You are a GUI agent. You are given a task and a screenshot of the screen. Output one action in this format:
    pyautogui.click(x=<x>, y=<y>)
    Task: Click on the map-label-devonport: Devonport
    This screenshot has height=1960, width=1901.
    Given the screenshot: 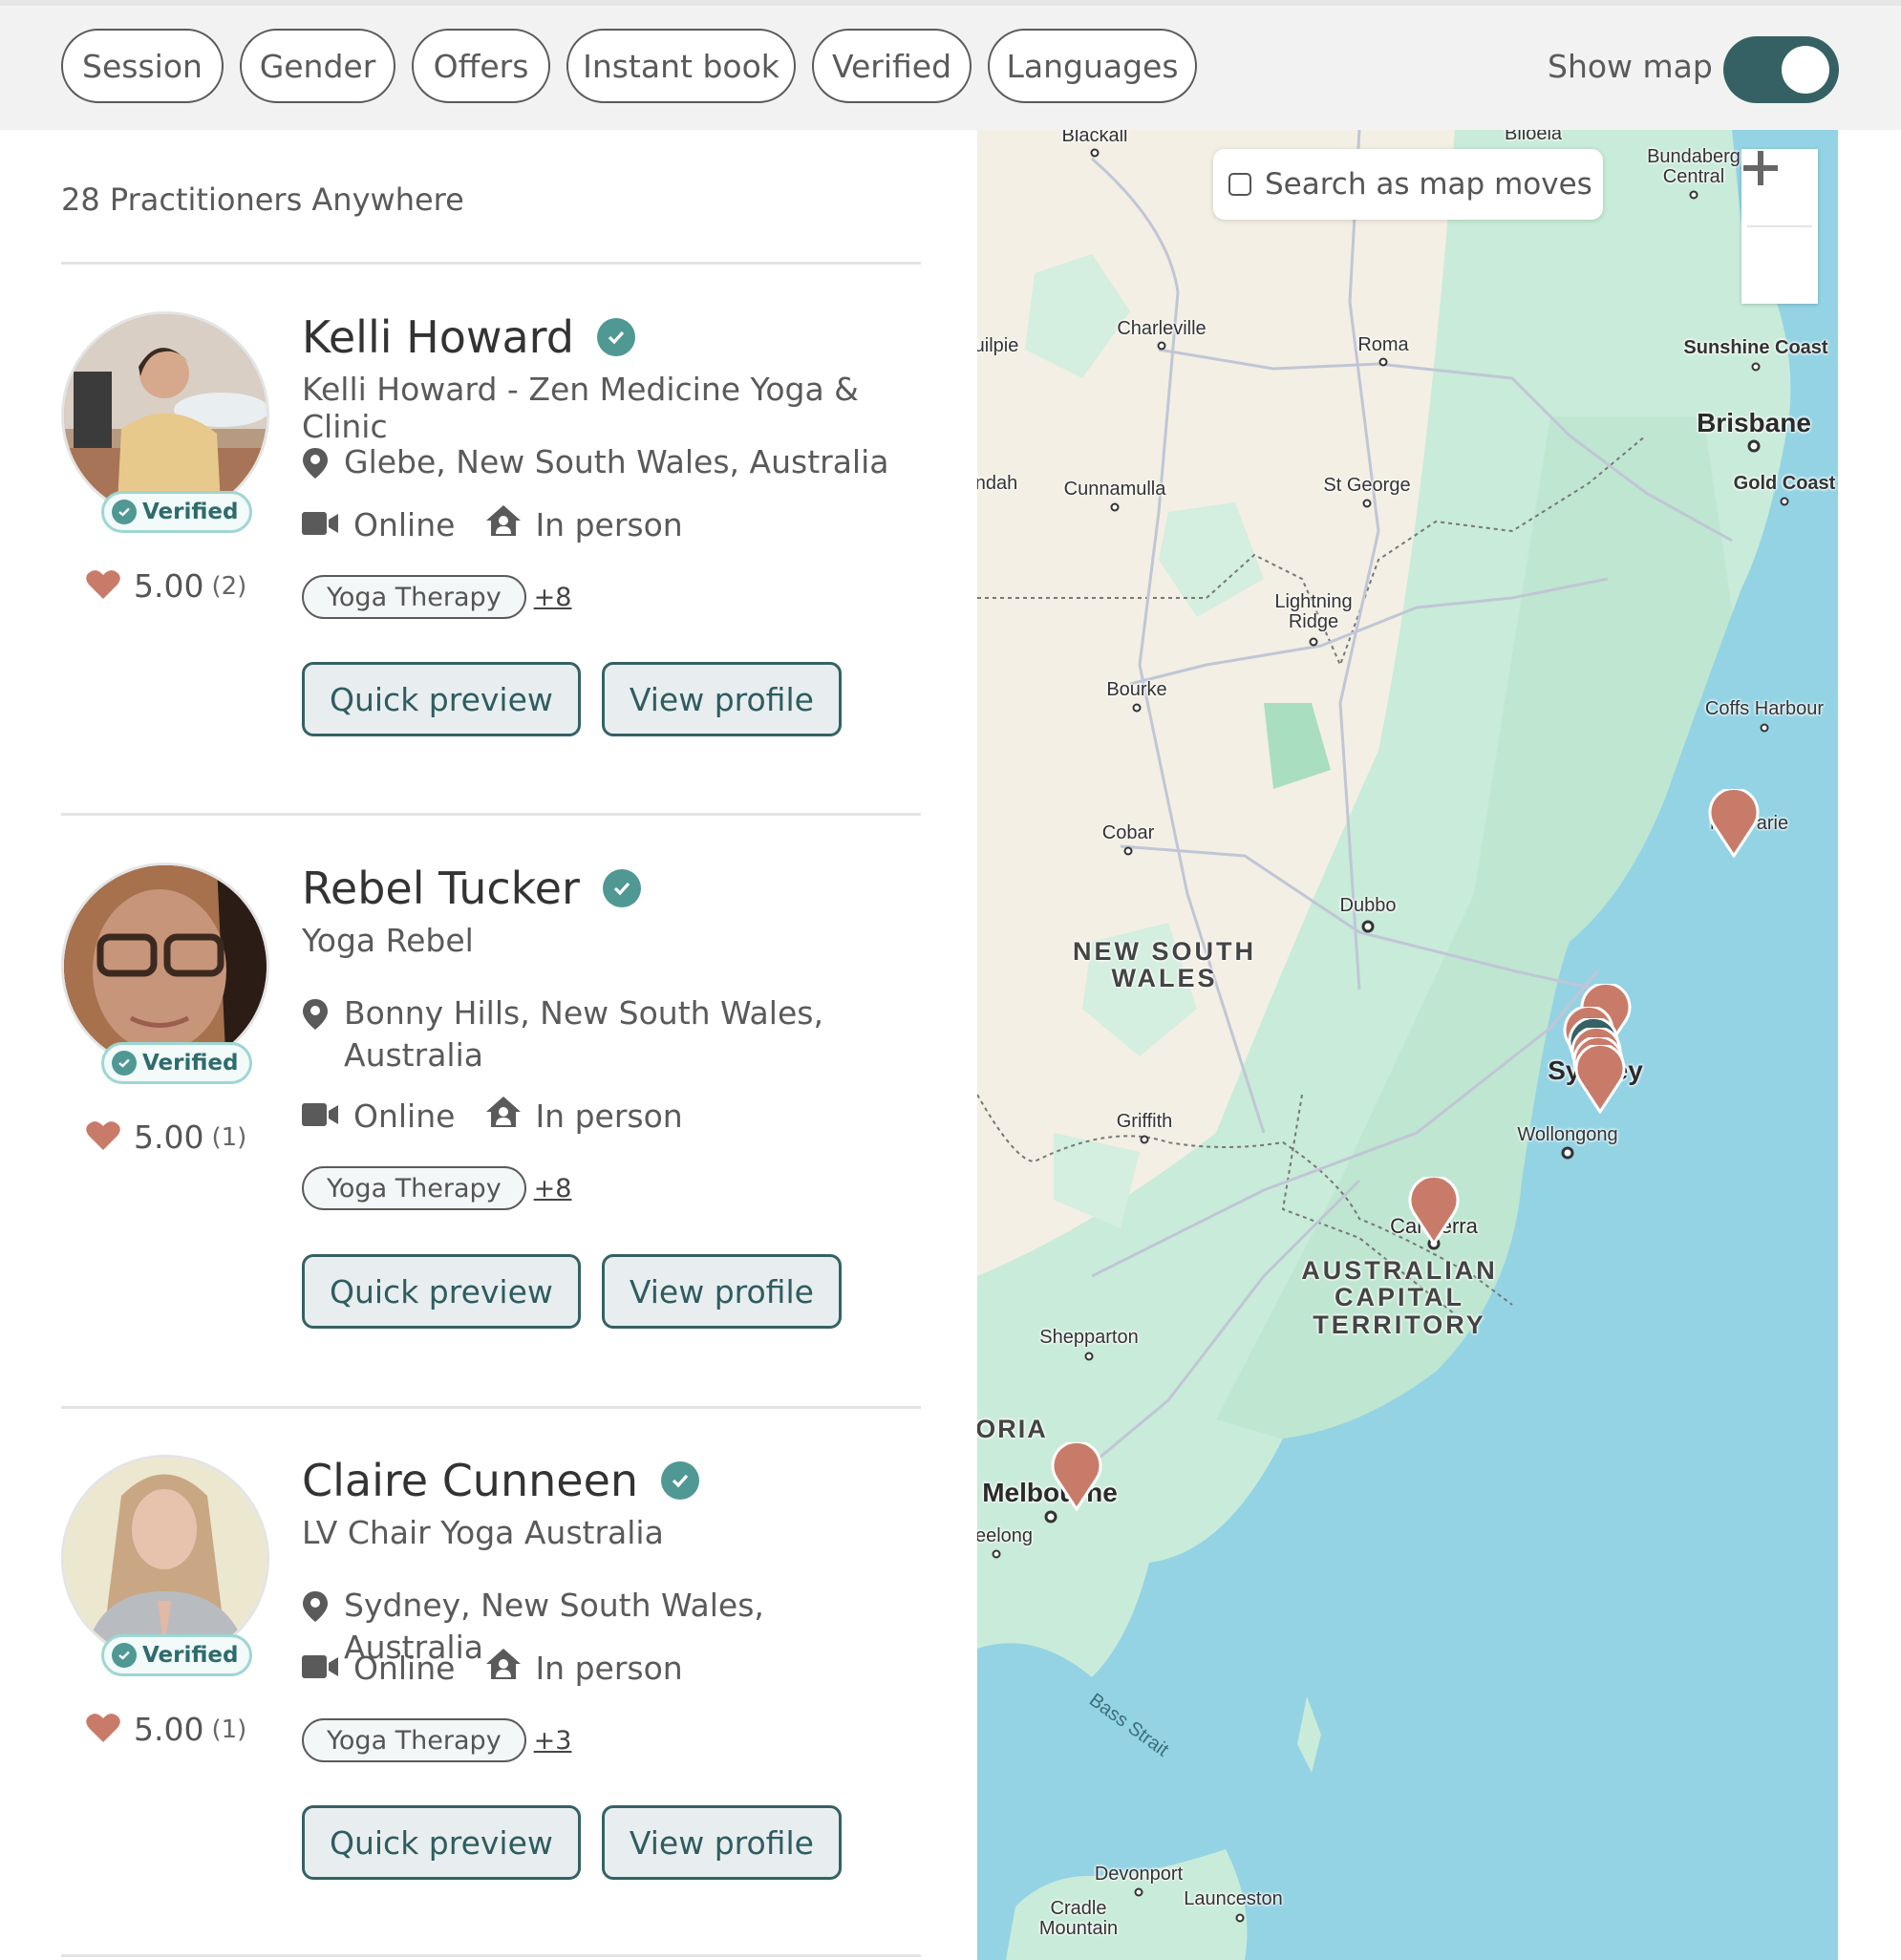 What is the action you would take?
    pyautogui.click(x=1139, y=1874)
    